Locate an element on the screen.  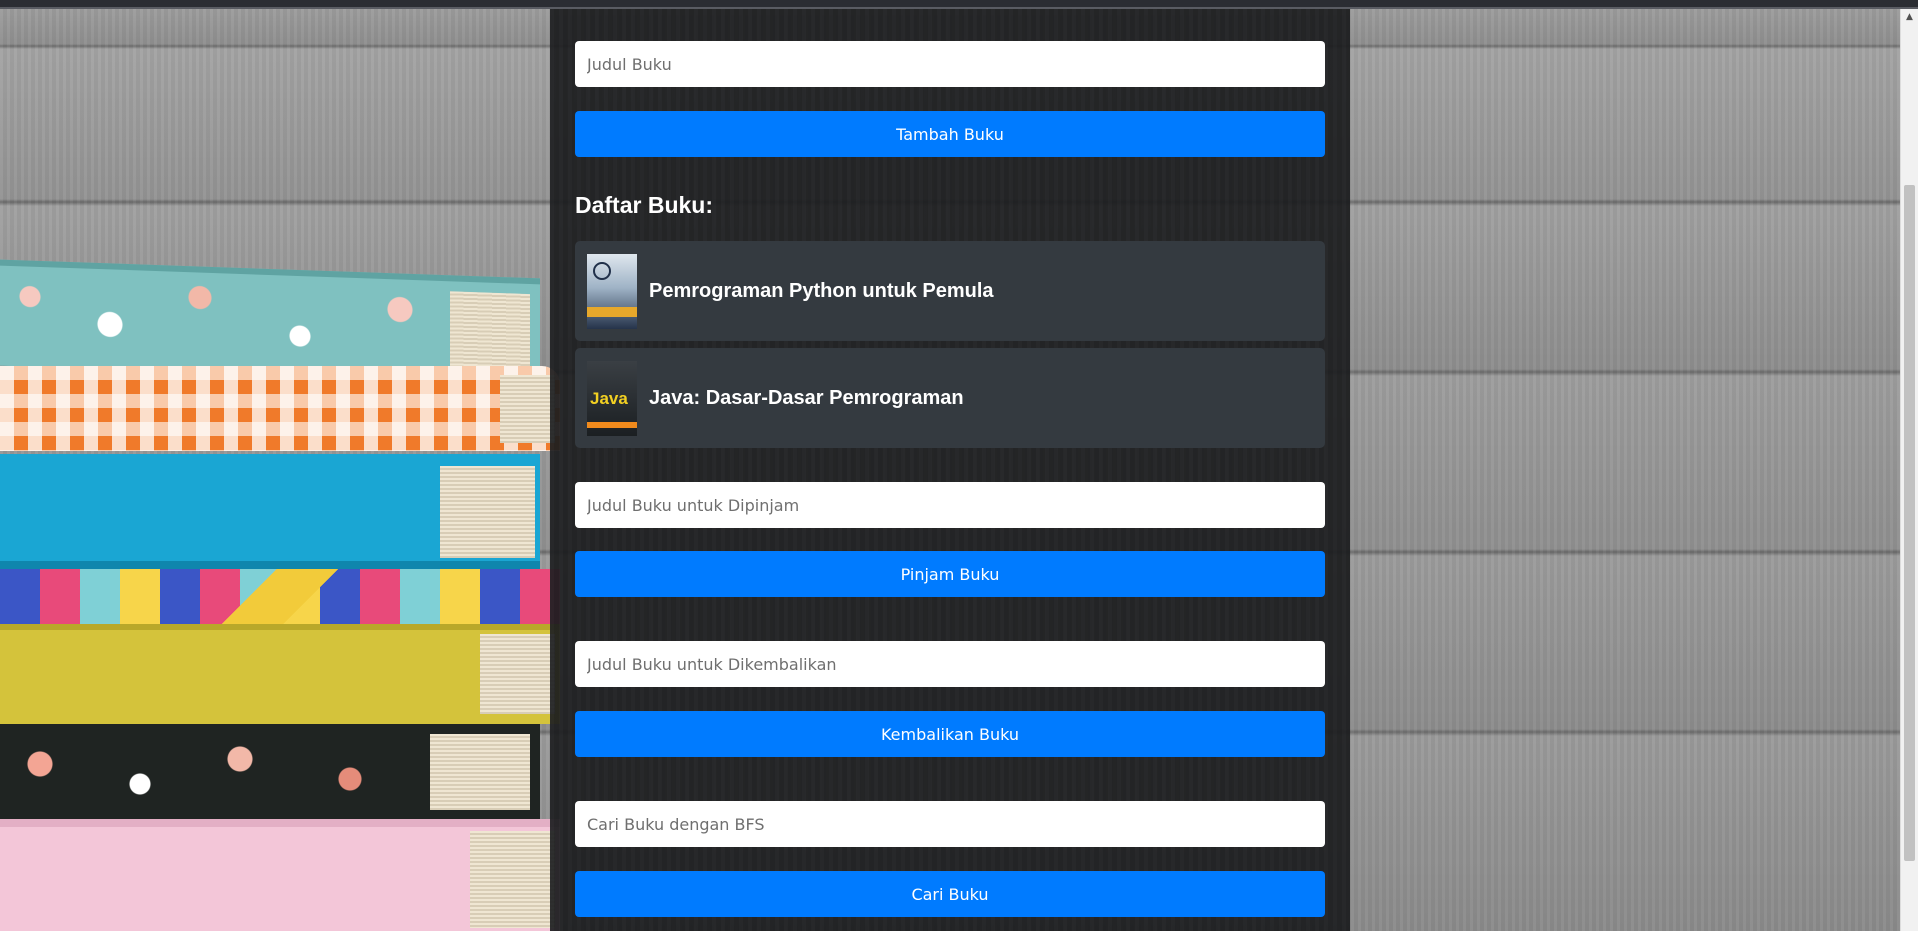
chevron-up-icon: ▲ is located at coordinates (1909, 17).